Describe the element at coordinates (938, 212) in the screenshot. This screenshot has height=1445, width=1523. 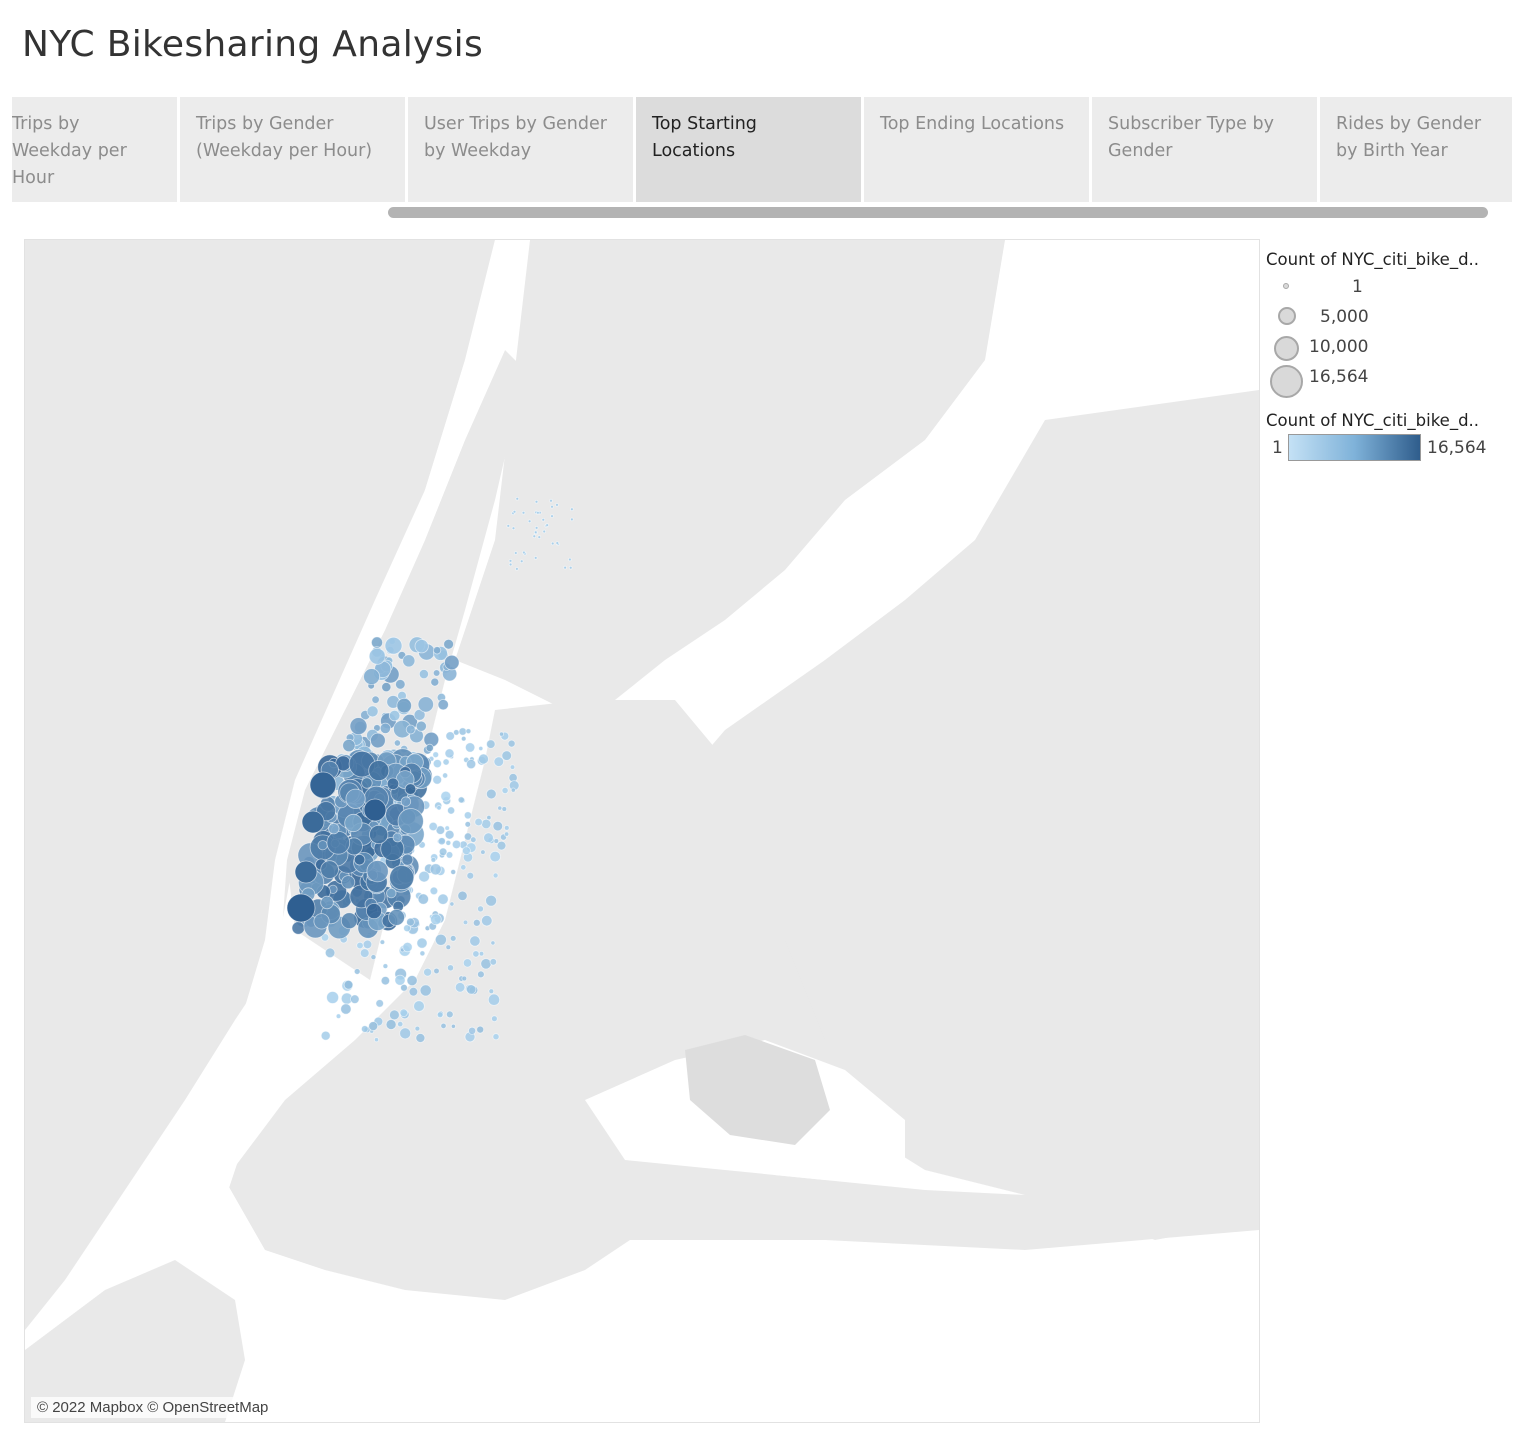
I see `tab-scrollbar-thumb` at that location.